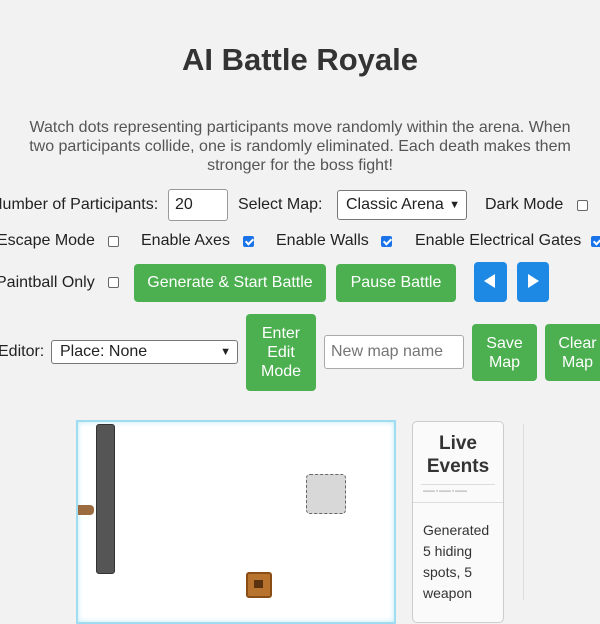  I want to click on edit-mode-button: Enter Edit Mode, so click(281, 352).